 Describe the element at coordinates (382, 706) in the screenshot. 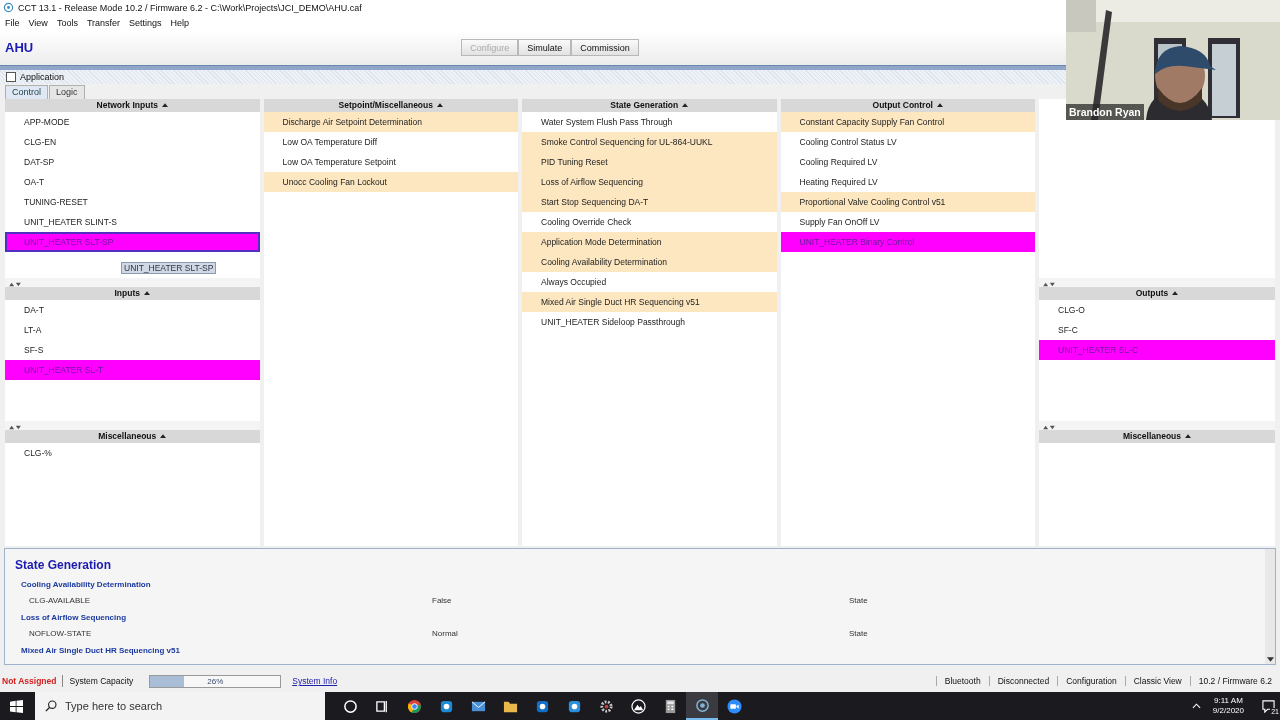

I see `task-view-icon` at that location.